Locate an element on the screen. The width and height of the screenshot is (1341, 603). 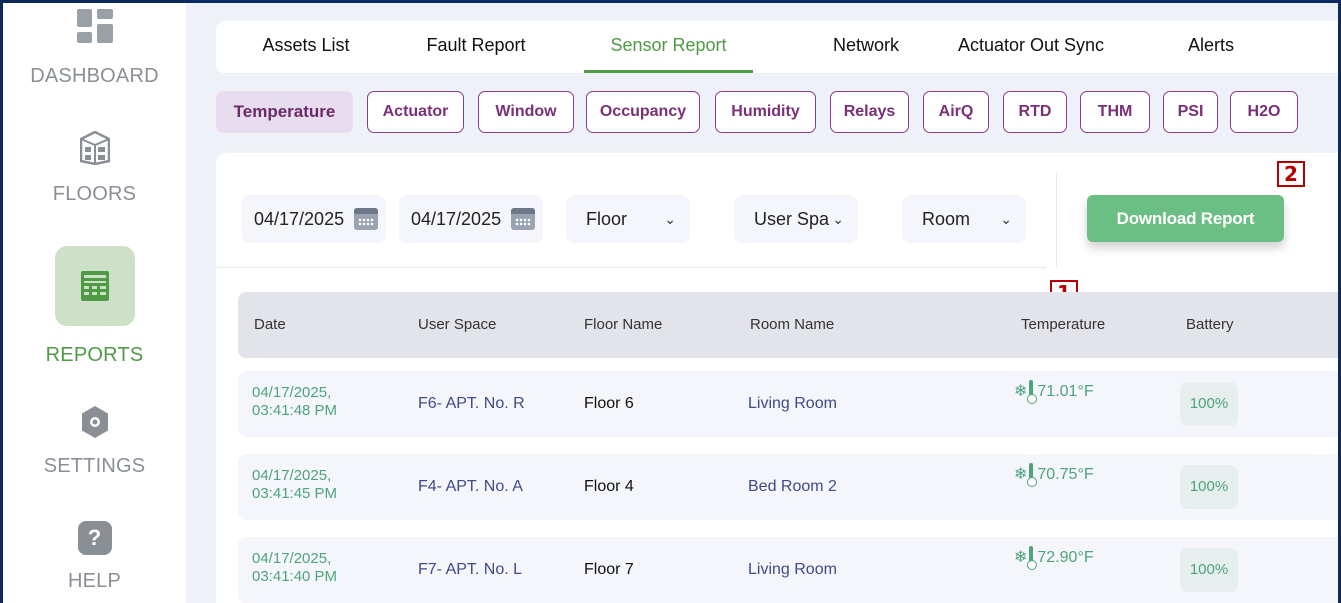
room-select: Room ⌄ is located at coordinates (964, 219).